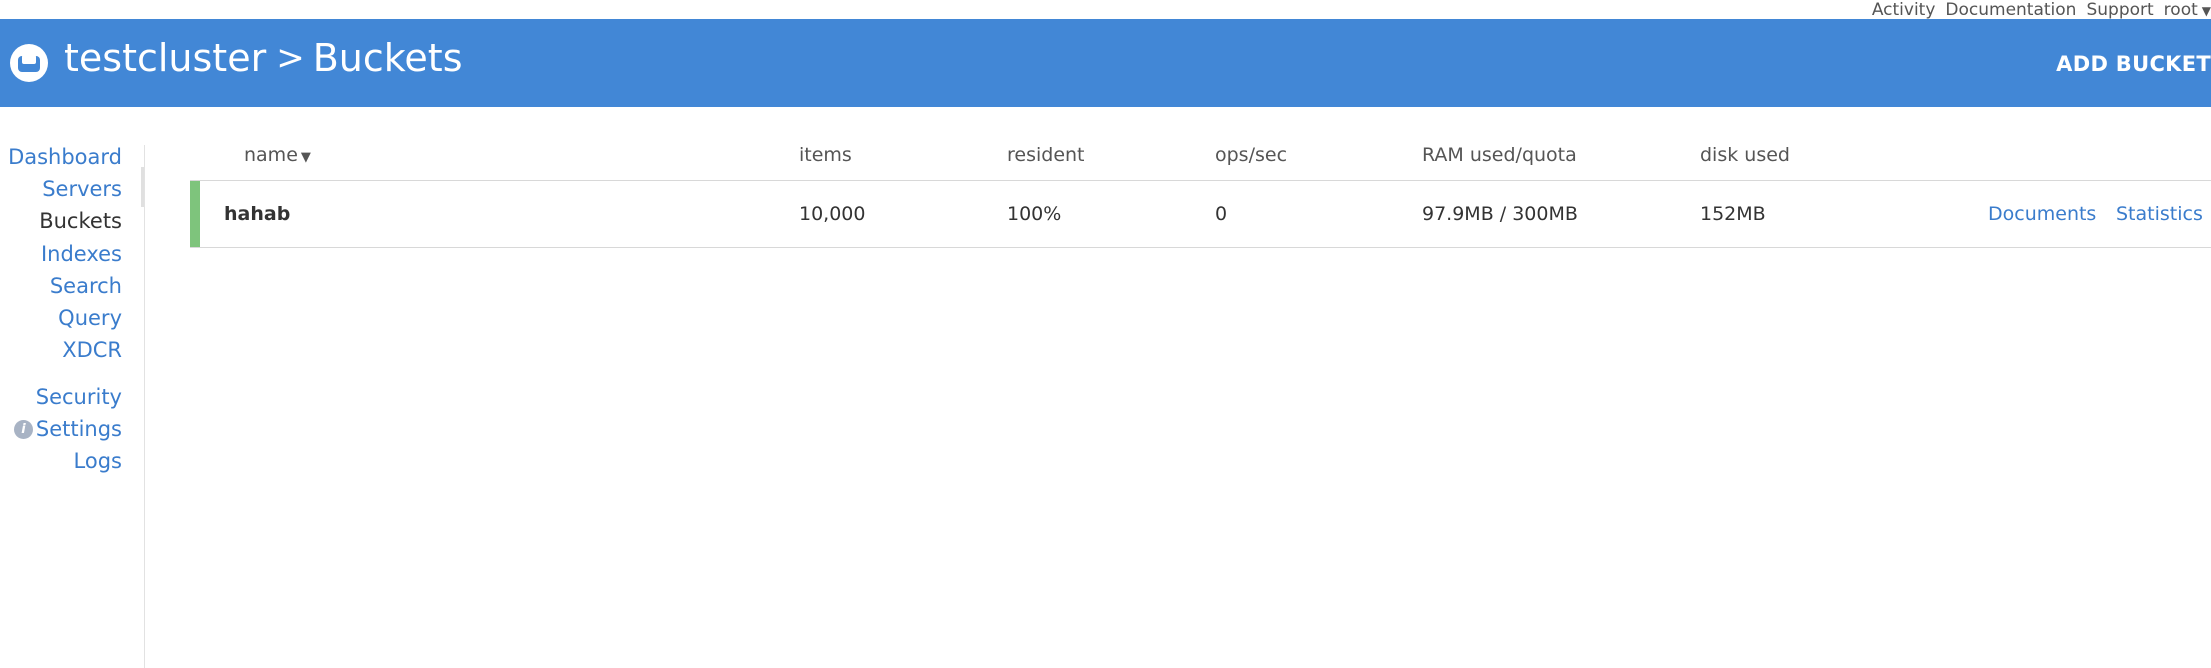  Describe the element at coordinates (98, 461) in the screenshot. I see `sidebar-item-logs: Logs` at that location.